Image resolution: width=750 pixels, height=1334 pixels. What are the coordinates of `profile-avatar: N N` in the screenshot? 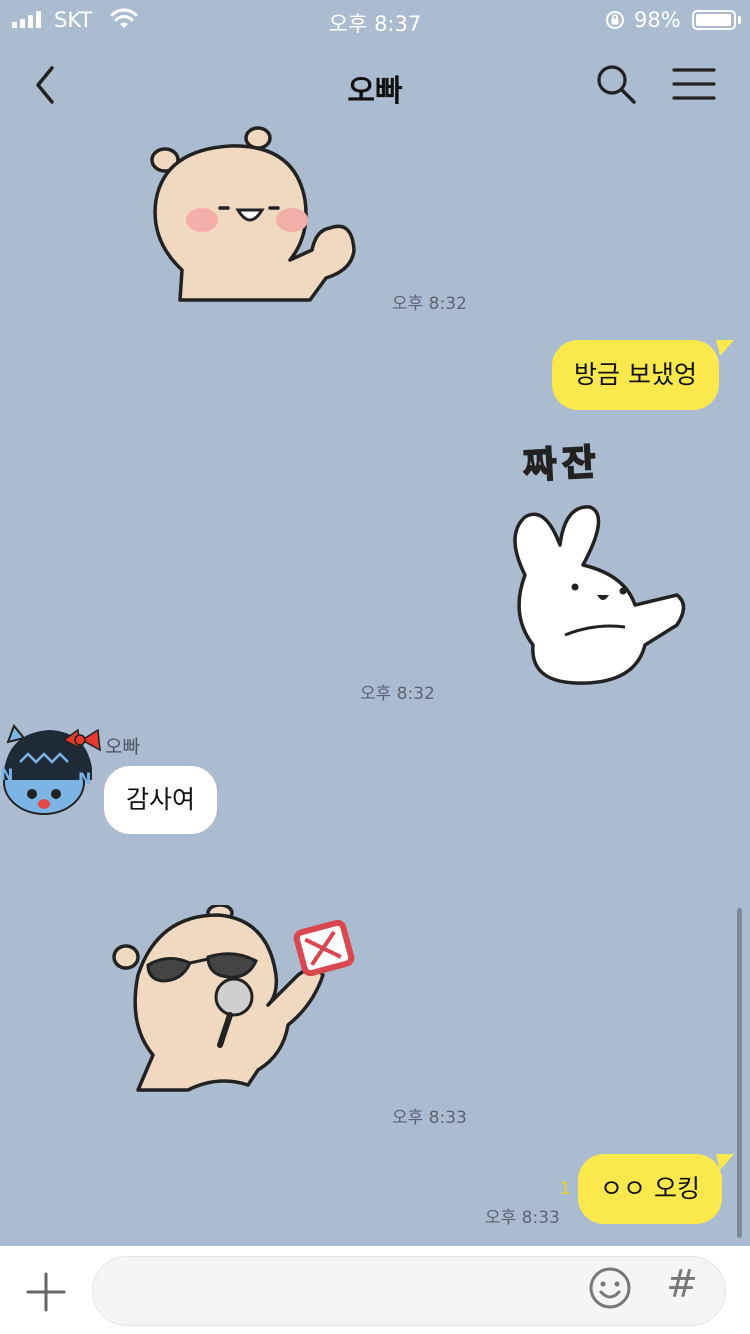 It's located at (52, 771).